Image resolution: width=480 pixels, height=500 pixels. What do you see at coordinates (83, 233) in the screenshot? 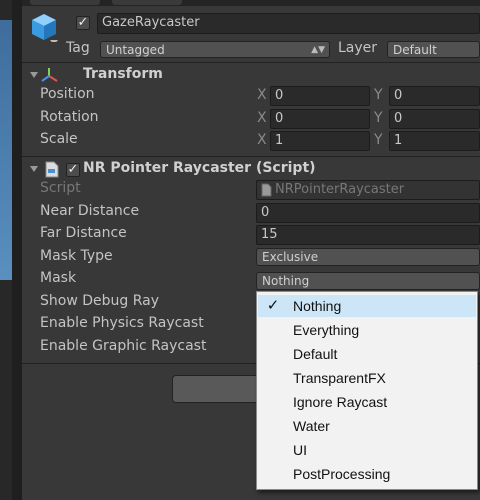
I see `far-distance-label: Far Distance` at bounding box center [83, 233].